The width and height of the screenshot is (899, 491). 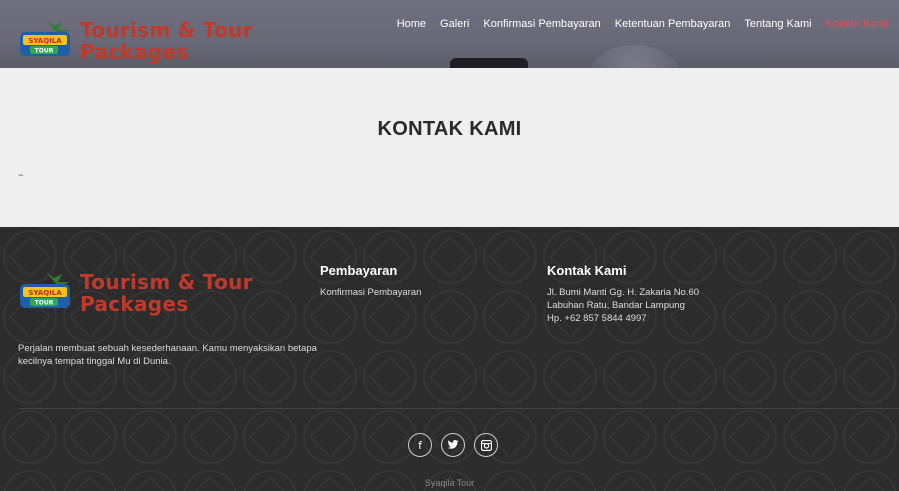 I want to click on instagram-icon, so click(x=486, y=445).